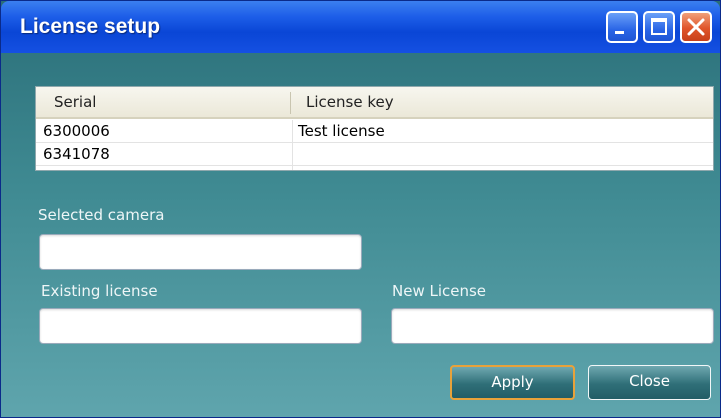 Image resolution: width=721 pixels, height=418 pixels. I want to click on column-header-serial: Serial, so click(75, 102).